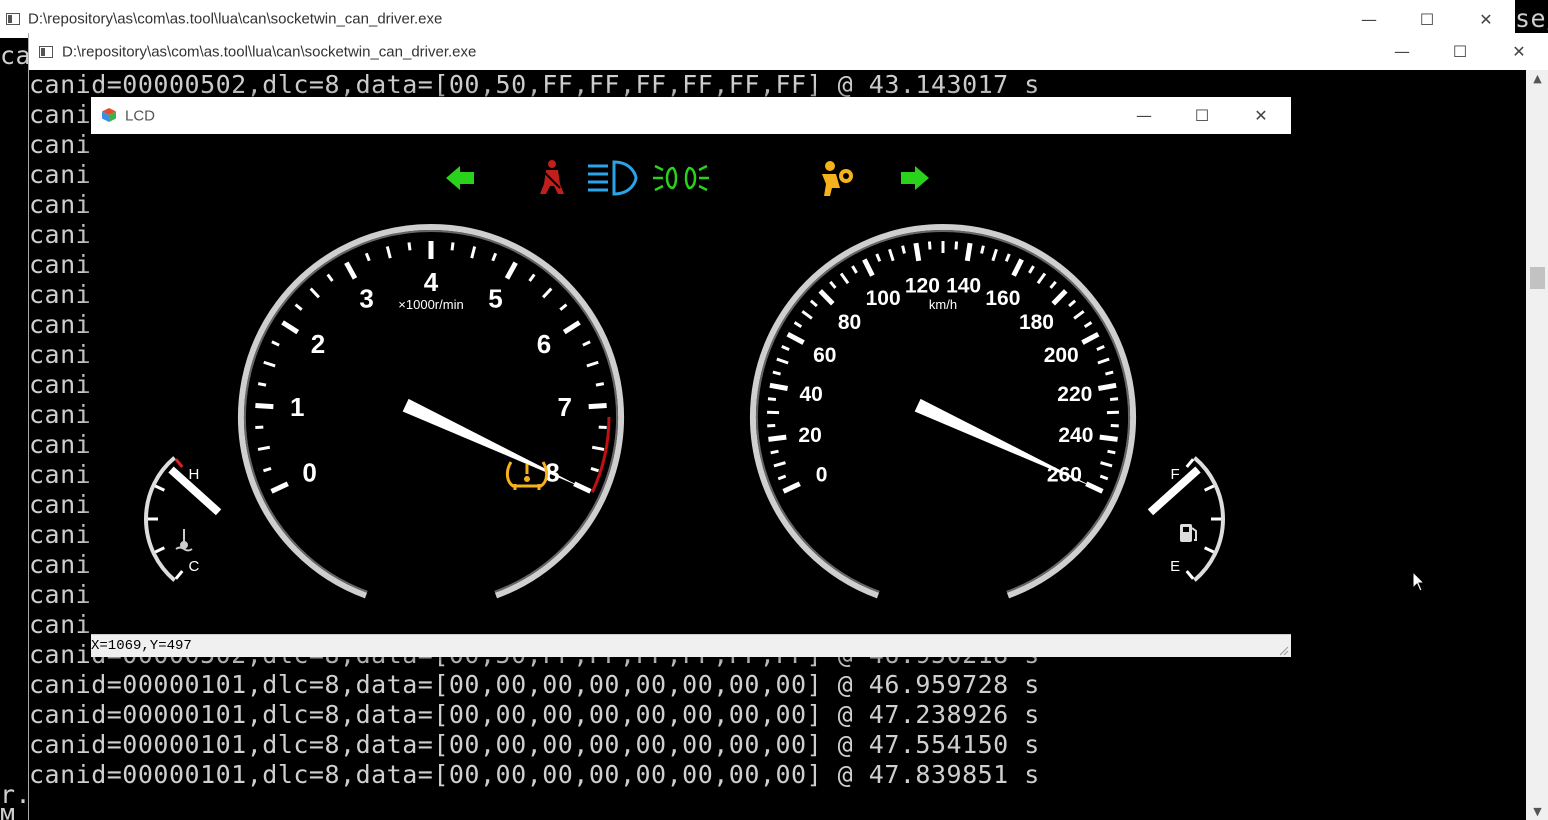 Image resolution: width=1548 pixels, height=820 pixels. What do you see at coordinates (1537, 811) in the screenshot?
I see `scroll-down-arrow-icon: ▼` at bounding box center [1537, 811].